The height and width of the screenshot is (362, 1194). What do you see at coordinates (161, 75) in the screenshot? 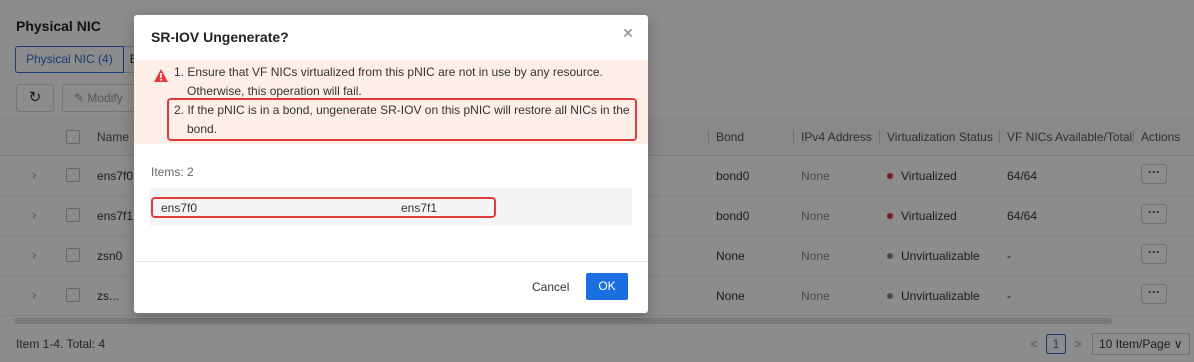
I see `warning-icon` at bounding box center [161, 75].